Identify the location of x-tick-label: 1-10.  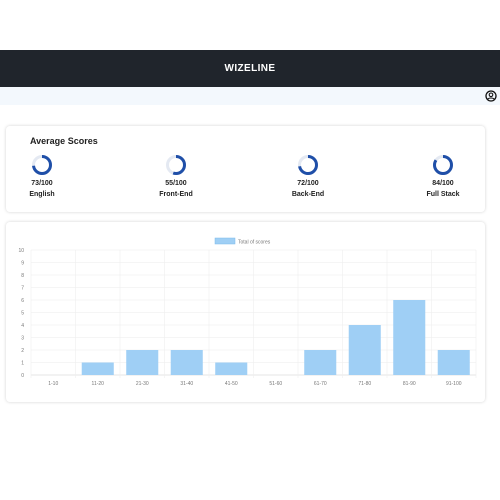
(53, 384).